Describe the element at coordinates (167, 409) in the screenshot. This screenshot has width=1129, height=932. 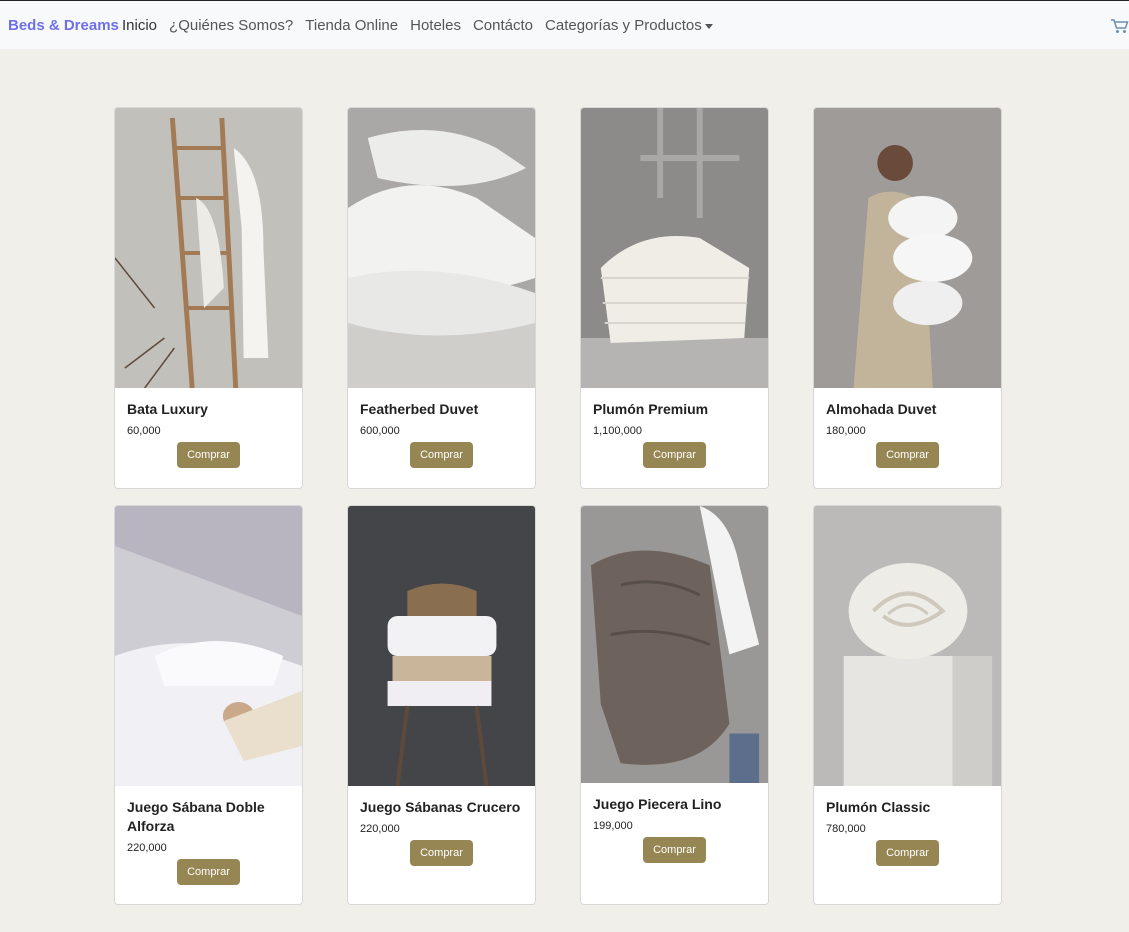
I see `product-title: Bata Luxury` at that location.